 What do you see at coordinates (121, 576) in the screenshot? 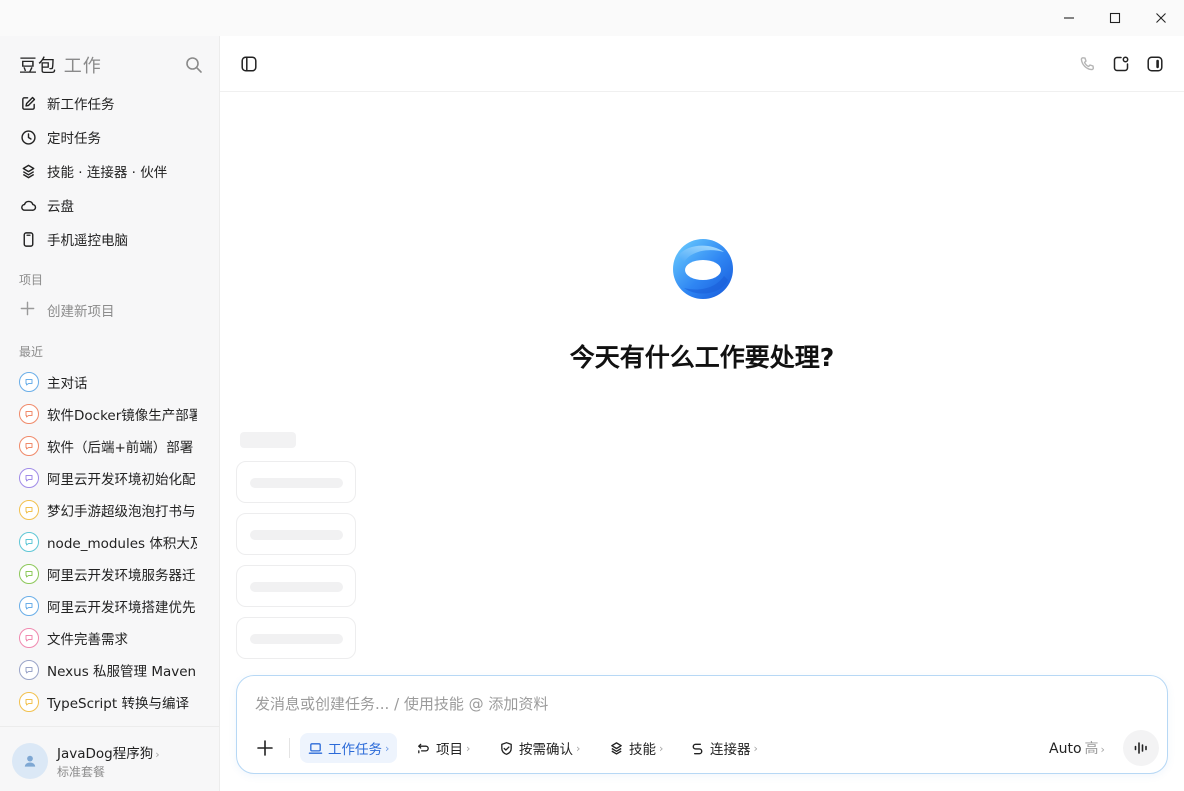
I see `recent-item-label: 阿里云开发环境服务器迁` at bounding box center [121, 576].